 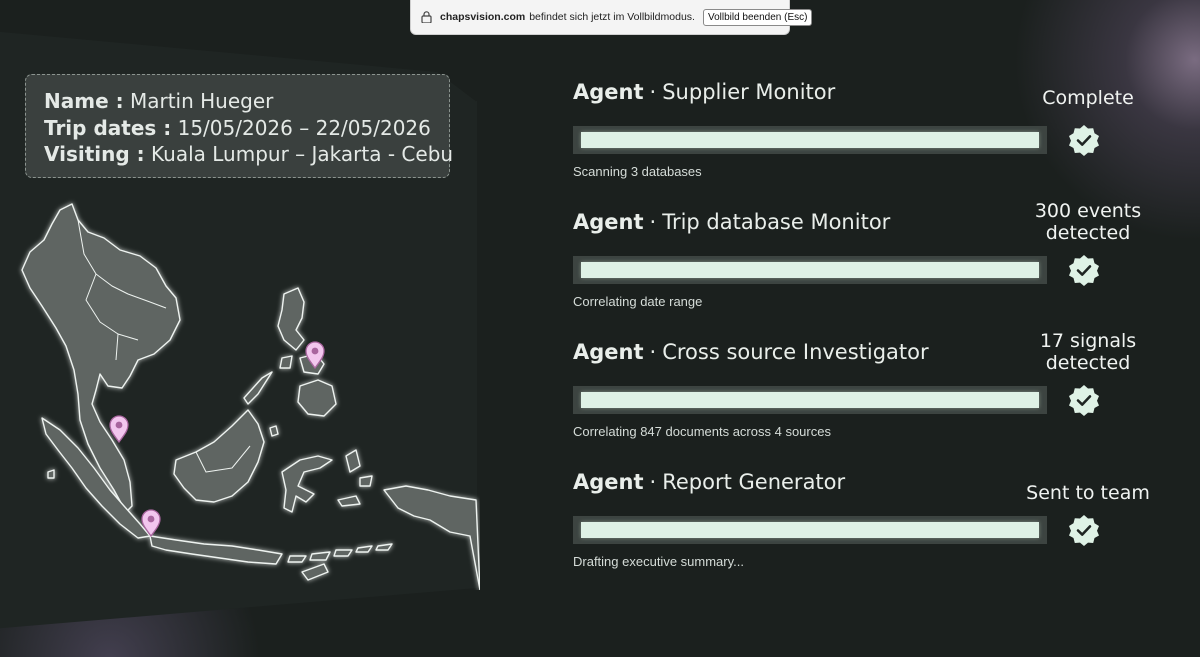 I want to click on agent-title: Agent · Cross source Investigator, so click(x=751, y=352).